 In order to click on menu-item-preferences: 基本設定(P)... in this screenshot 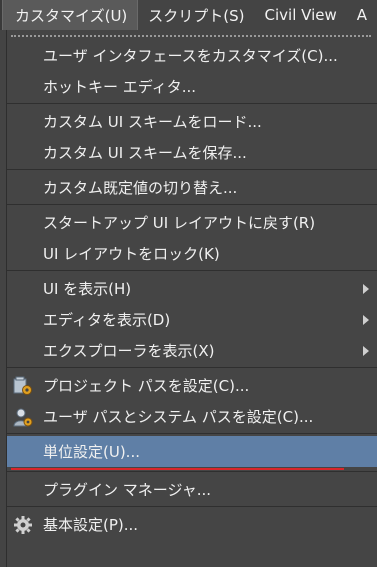, I will do `click(192, 524)`.